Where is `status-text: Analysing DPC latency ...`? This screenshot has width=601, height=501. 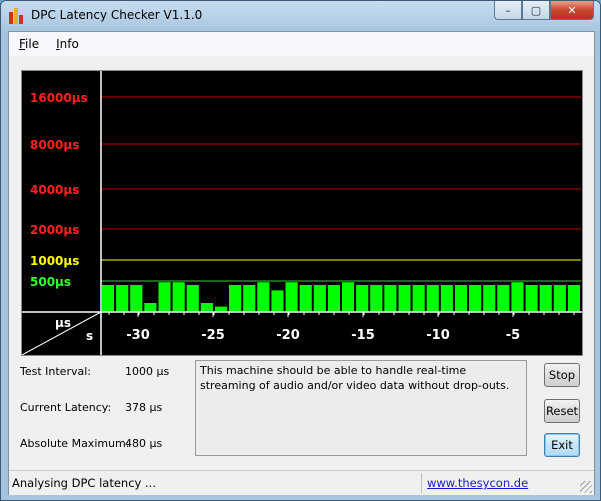
status-text: Analysing DPC latency ... is located at coordinates (84, 483).